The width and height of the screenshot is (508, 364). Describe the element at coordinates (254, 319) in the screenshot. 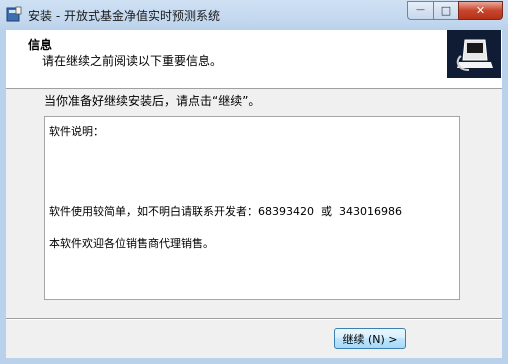

I see `footer-divider` at that location.